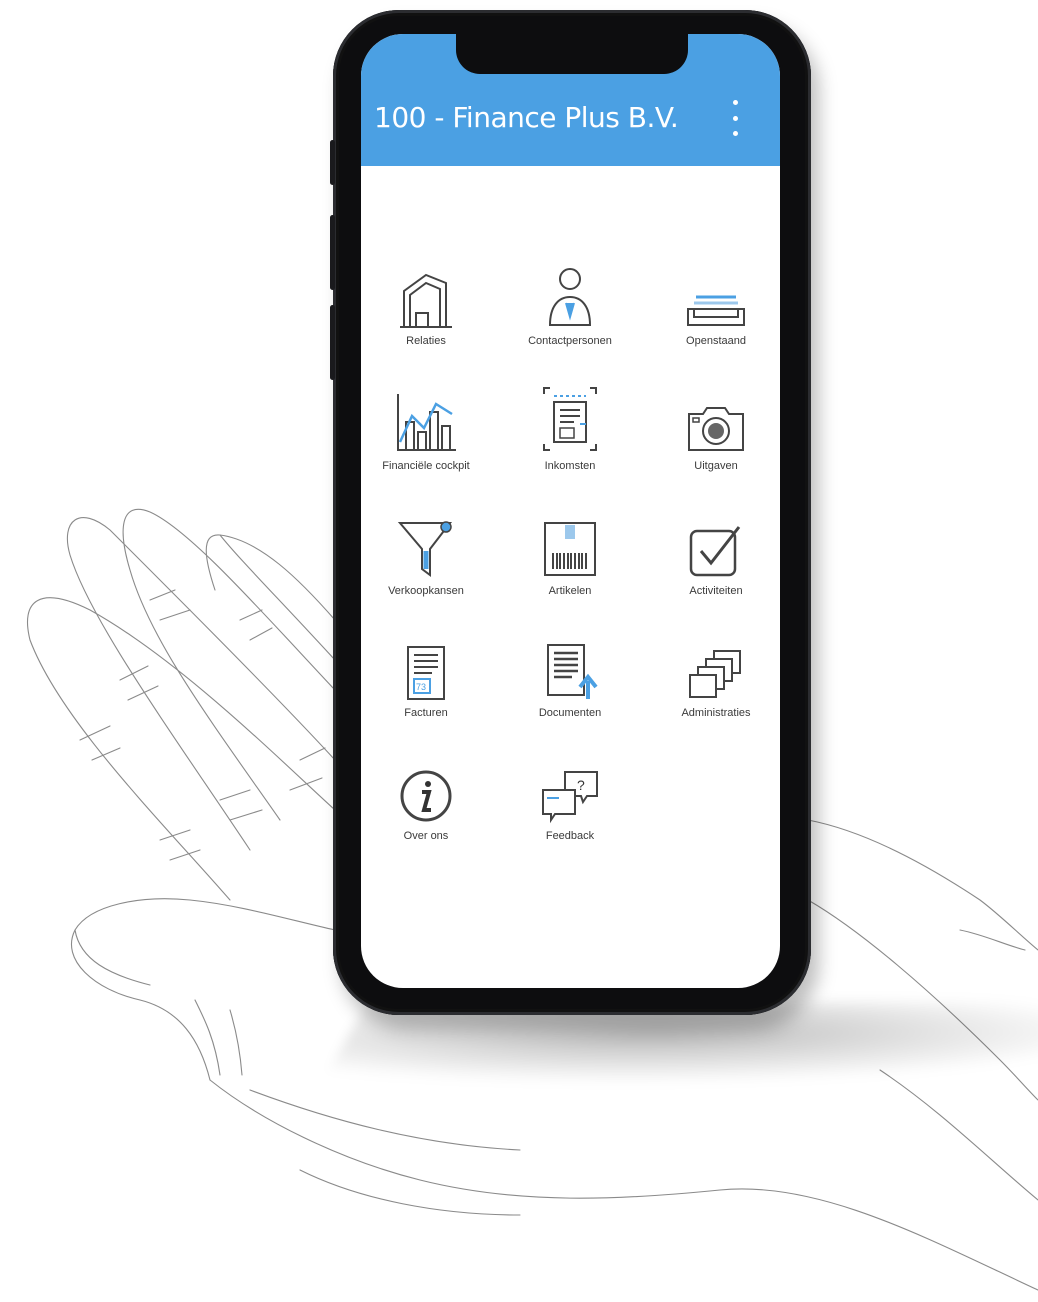  Describe the element at coordinates (716, 713) in the screenshot. I see `tile-label: Administraties` at that location.